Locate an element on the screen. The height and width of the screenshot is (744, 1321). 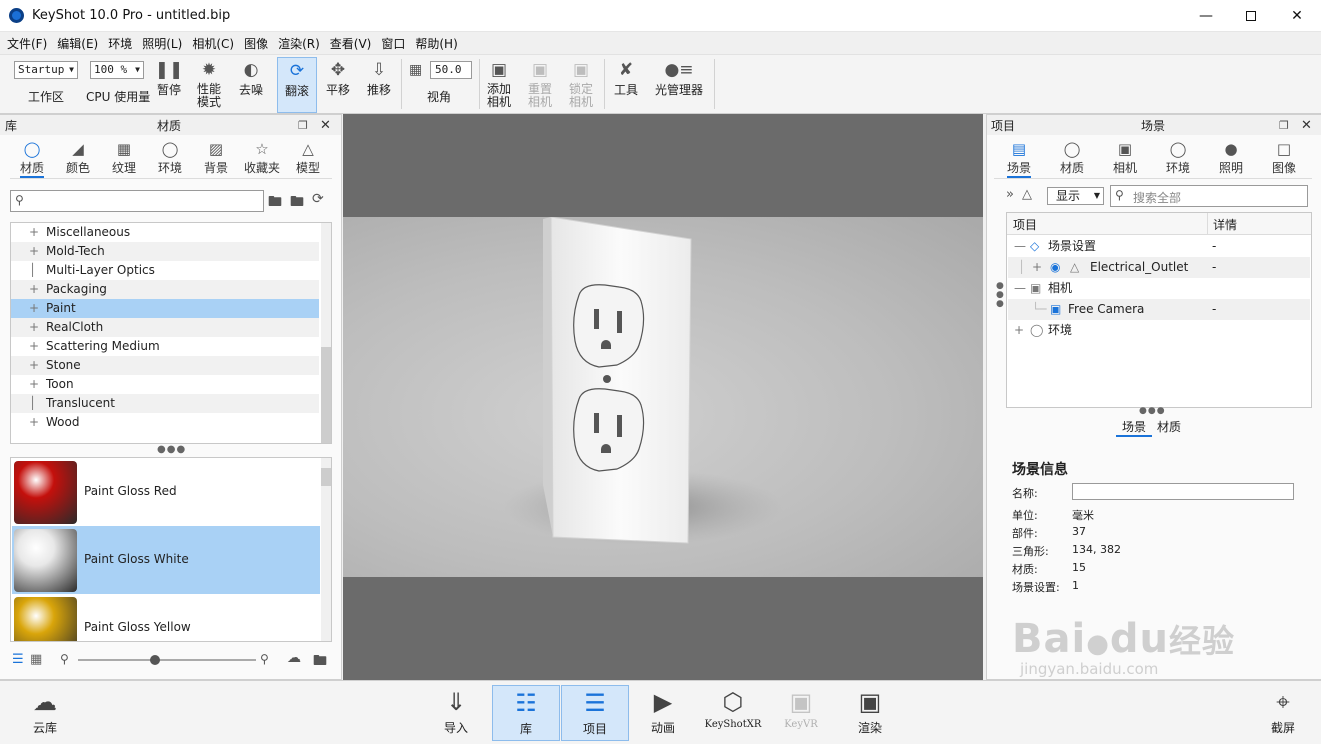
scene-name-input is located at coordinates (1183, 491).